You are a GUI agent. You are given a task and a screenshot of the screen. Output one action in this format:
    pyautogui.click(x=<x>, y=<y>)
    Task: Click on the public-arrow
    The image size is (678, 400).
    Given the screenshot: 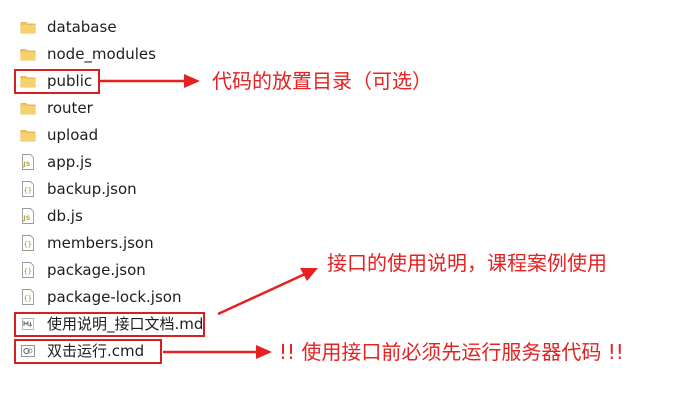 What is the action you would take?
    pyautogui.click(x=150, y=81)
    